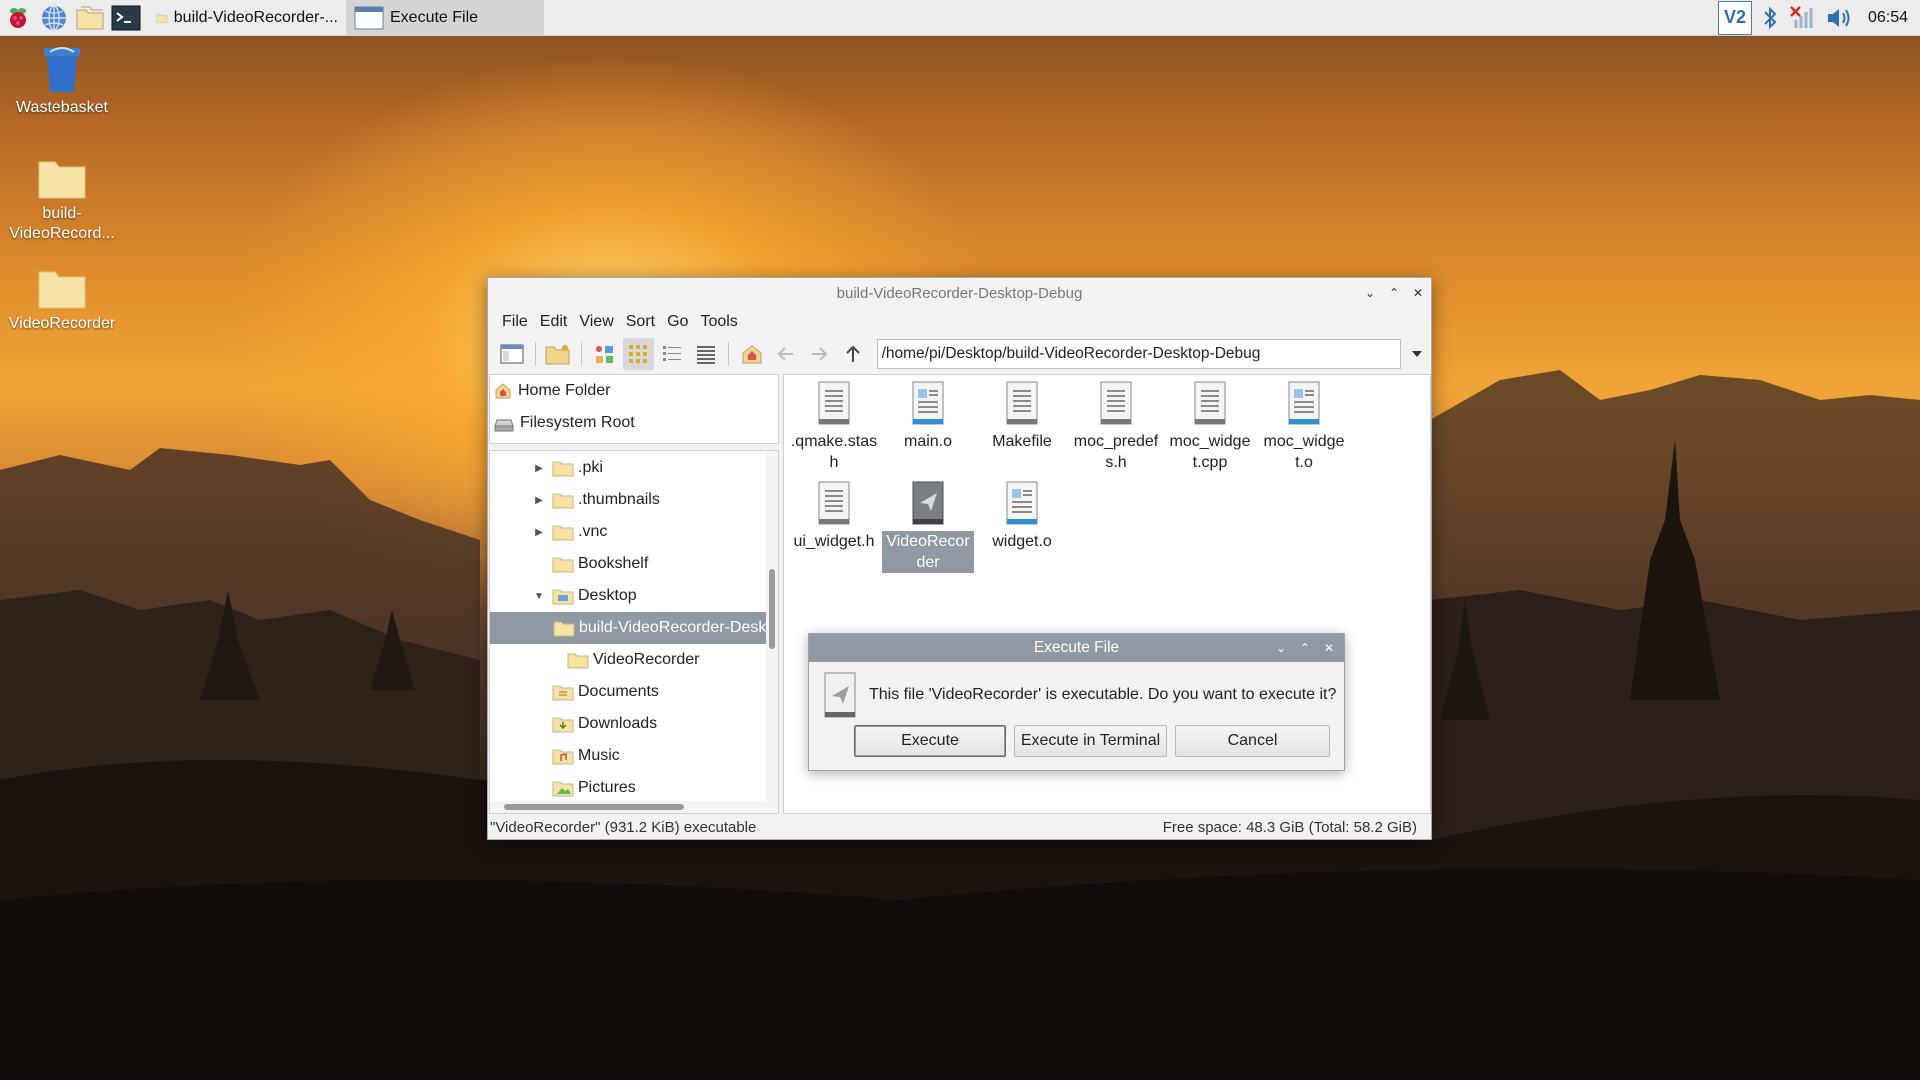 The height and width of the screenshot is (1080, 1920). What do you see at coordinates (629, 564) in the screenshot?
I see `tree-item-bookshelf: Bookshelf` at bounding box center [629, 564].